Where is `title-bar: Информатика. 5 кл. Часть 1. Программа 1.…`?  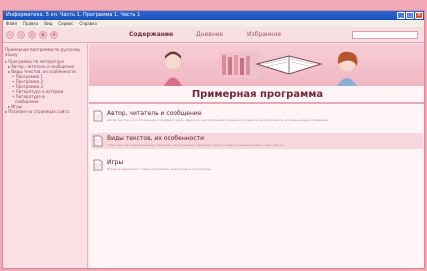
title-bar: Информатика. 5 кл. Часть 1. Программа 1.… is located at coordinates (213, 15).